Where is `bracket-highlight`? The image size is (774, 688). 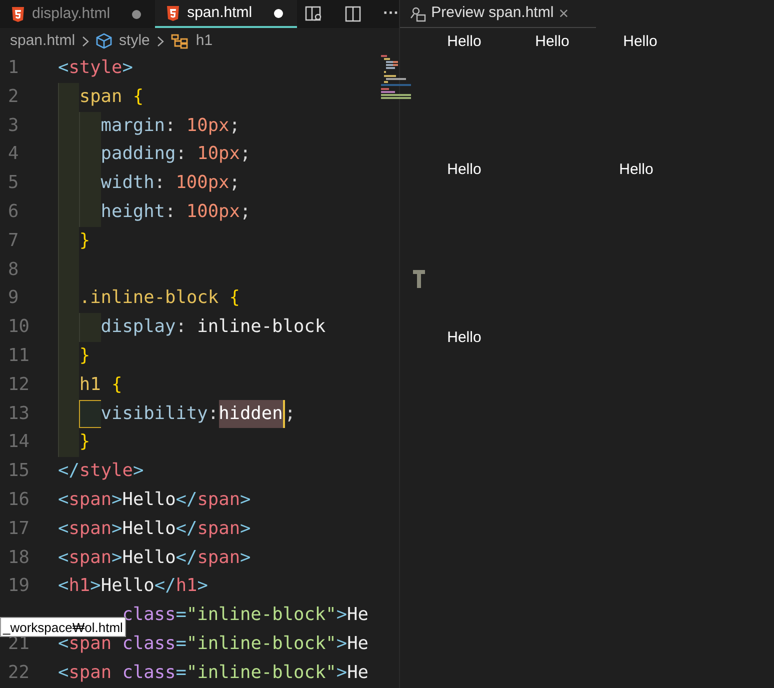 bracket-highlight is located at coordinates (90, 414).